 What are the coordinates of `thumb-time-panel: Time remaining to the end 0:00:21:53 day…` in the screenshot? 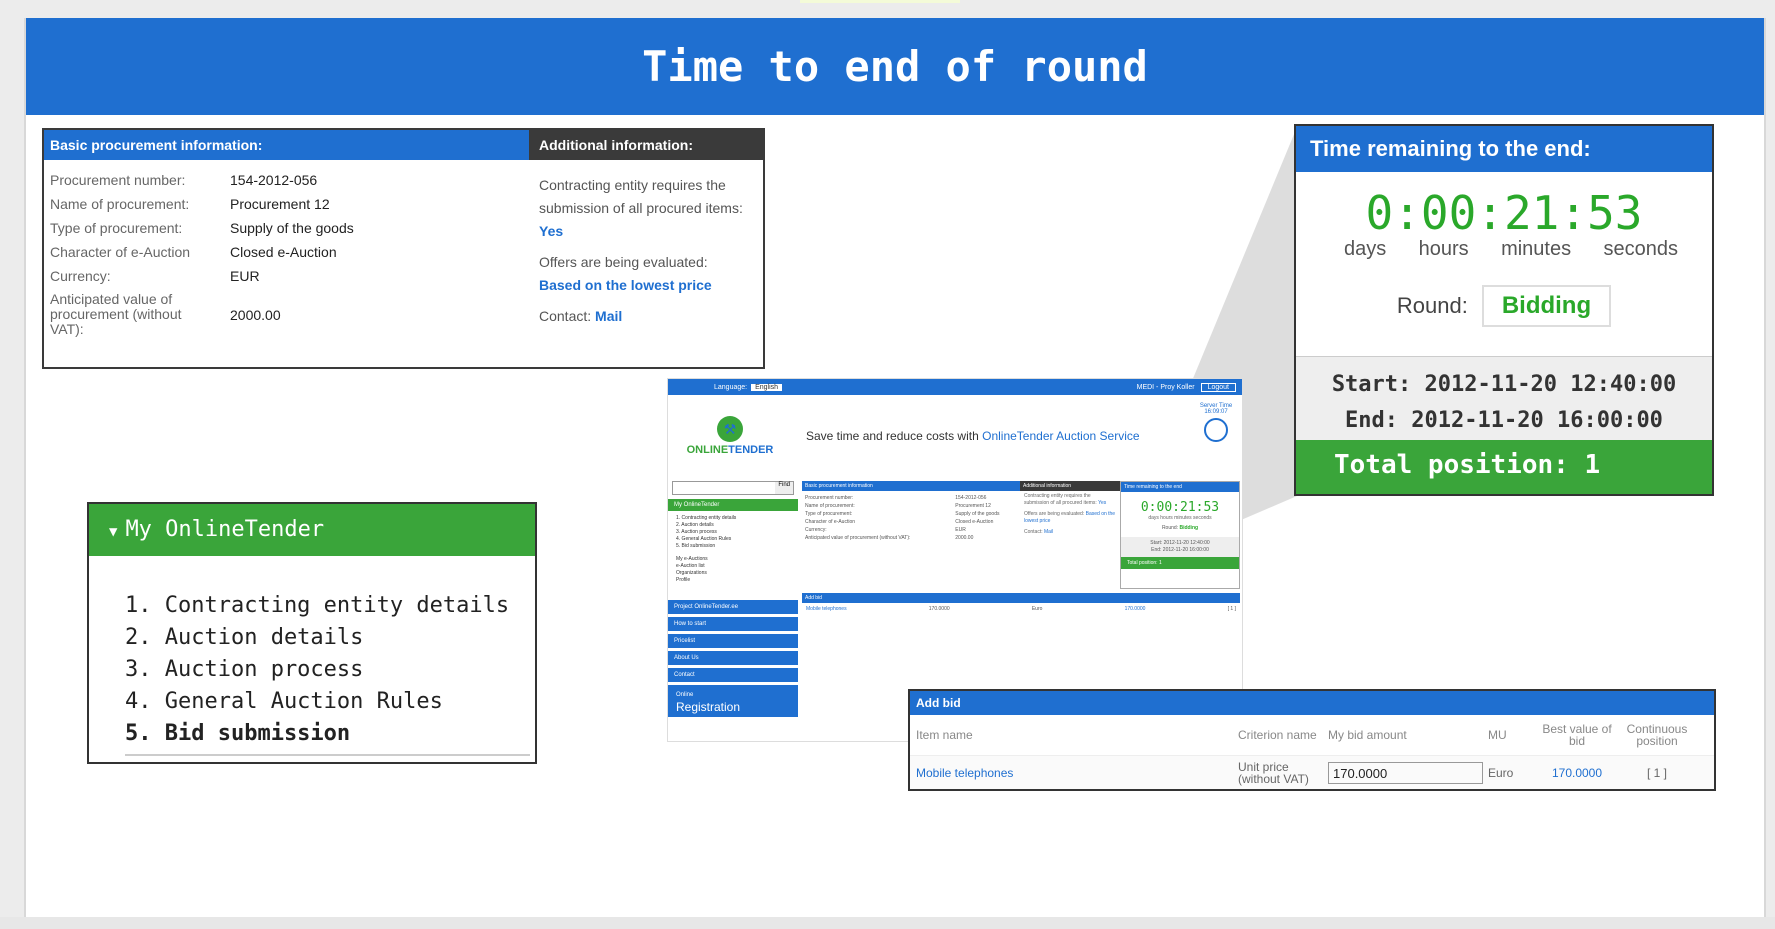 It's located at (1180, 535).